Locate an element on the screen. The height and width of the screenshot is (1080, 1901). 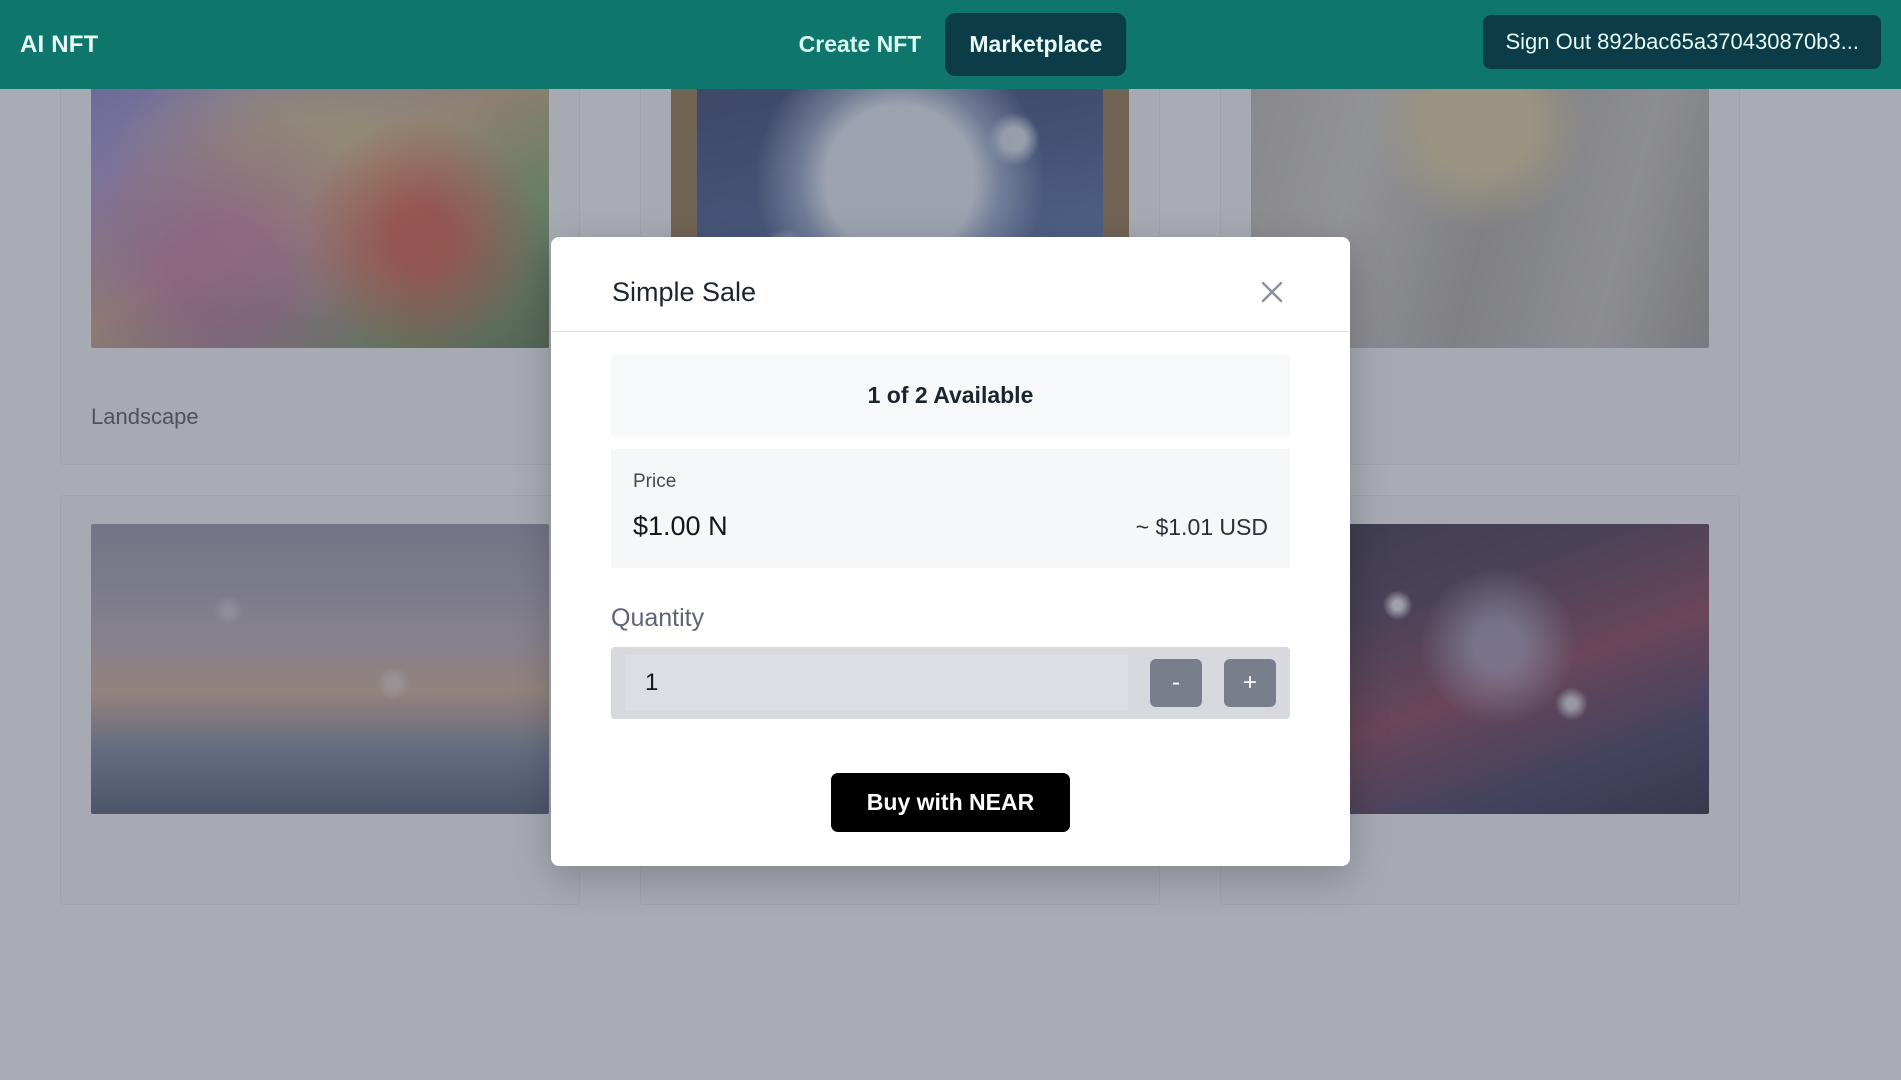
close-icon is located at coordinates (1272, 292).